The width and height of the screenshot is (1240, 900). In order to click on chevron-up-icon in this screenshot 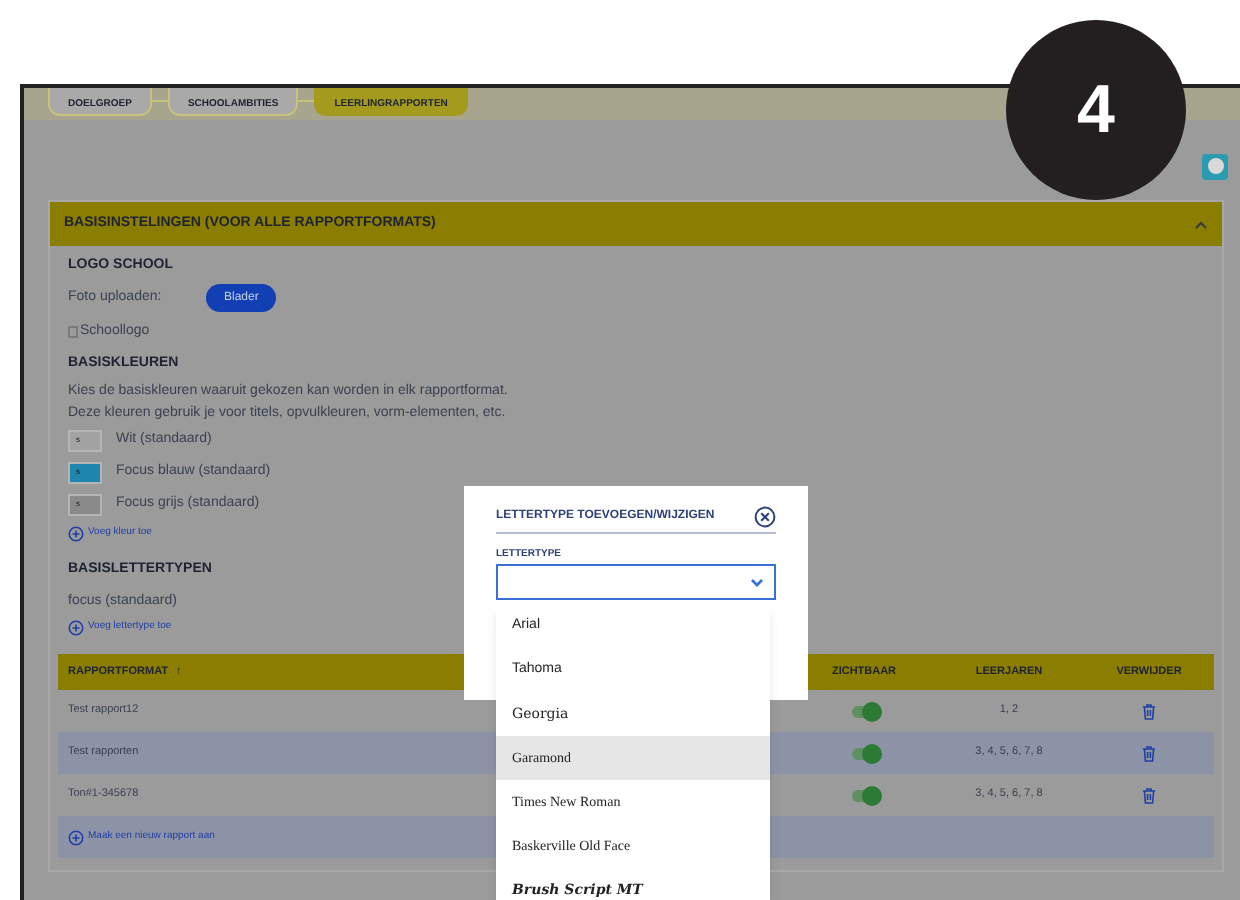, I will do `click(1201, 224)`.